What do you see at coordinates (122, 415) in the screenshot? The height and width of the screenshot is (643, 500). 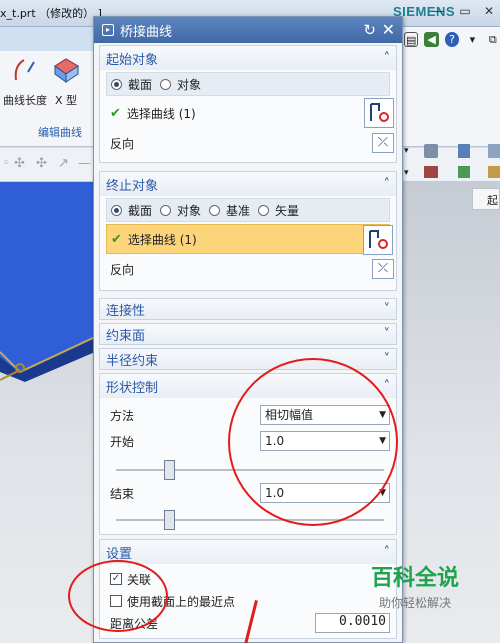 I see `method-label: 方法` at bounding box center [122, 415].